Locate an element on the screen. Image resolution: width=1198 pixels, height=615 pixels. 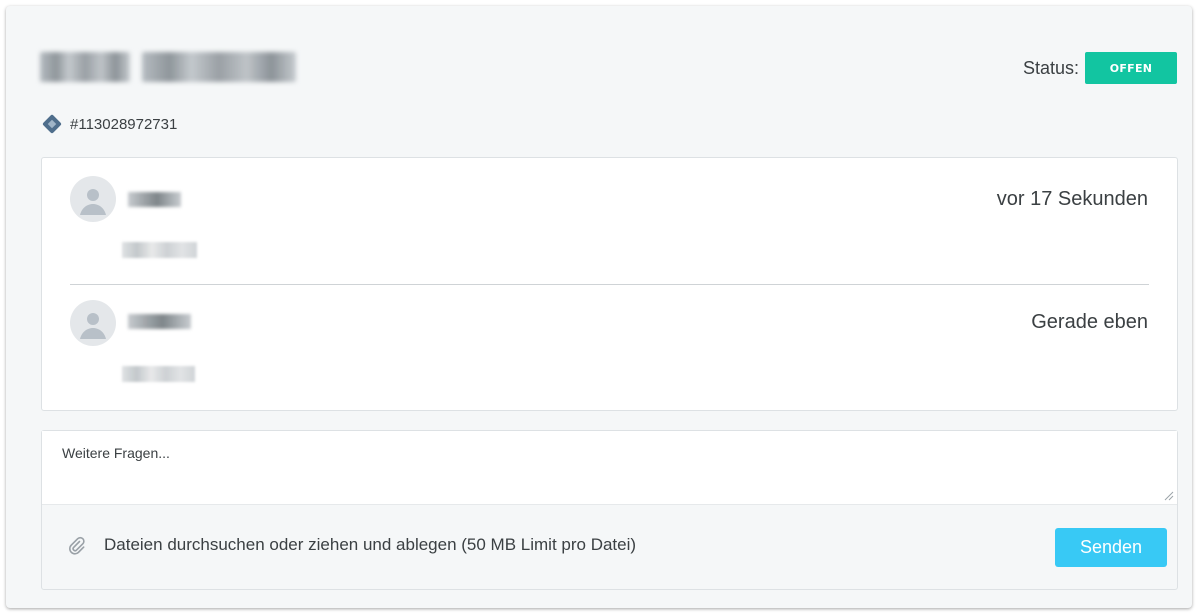
resize-handle-icon is located at coordinates (1169, 496).